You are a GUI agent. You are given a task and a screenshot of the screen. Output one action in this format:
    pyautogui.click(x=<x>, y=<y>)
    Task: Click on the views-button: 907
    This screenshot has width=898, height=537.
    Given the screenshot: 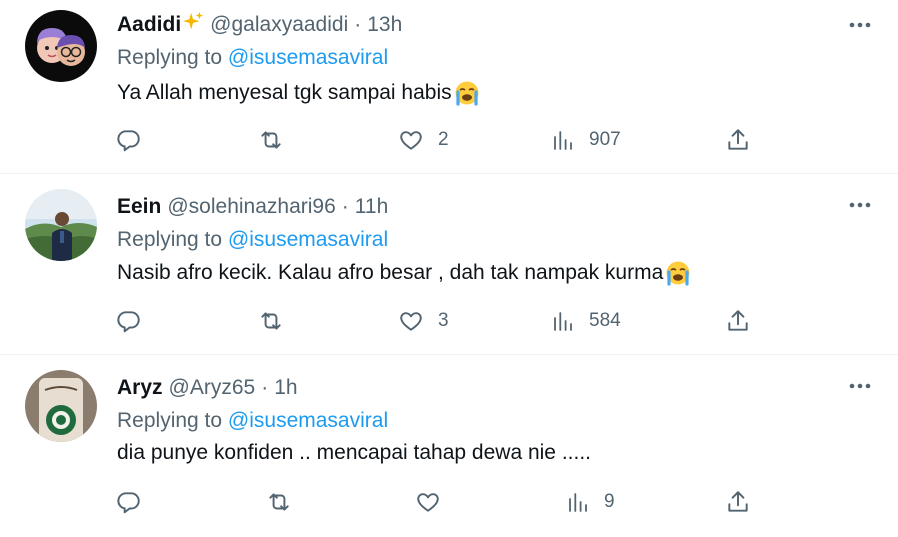 What is the action you would take?
    pyautogui.click(x=586, y=140)
    